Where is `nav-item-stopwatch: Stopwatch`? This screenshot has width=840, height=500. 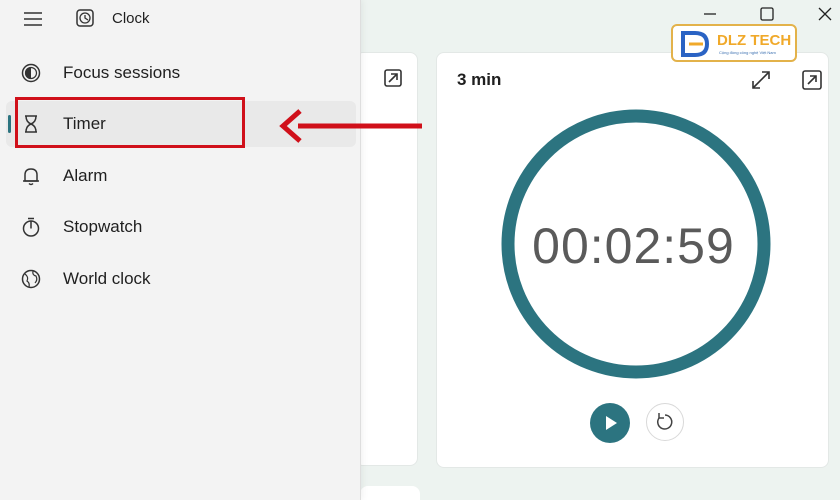
nav-item-stopwatch: Stopwatch is located at coordinates (181, 227).